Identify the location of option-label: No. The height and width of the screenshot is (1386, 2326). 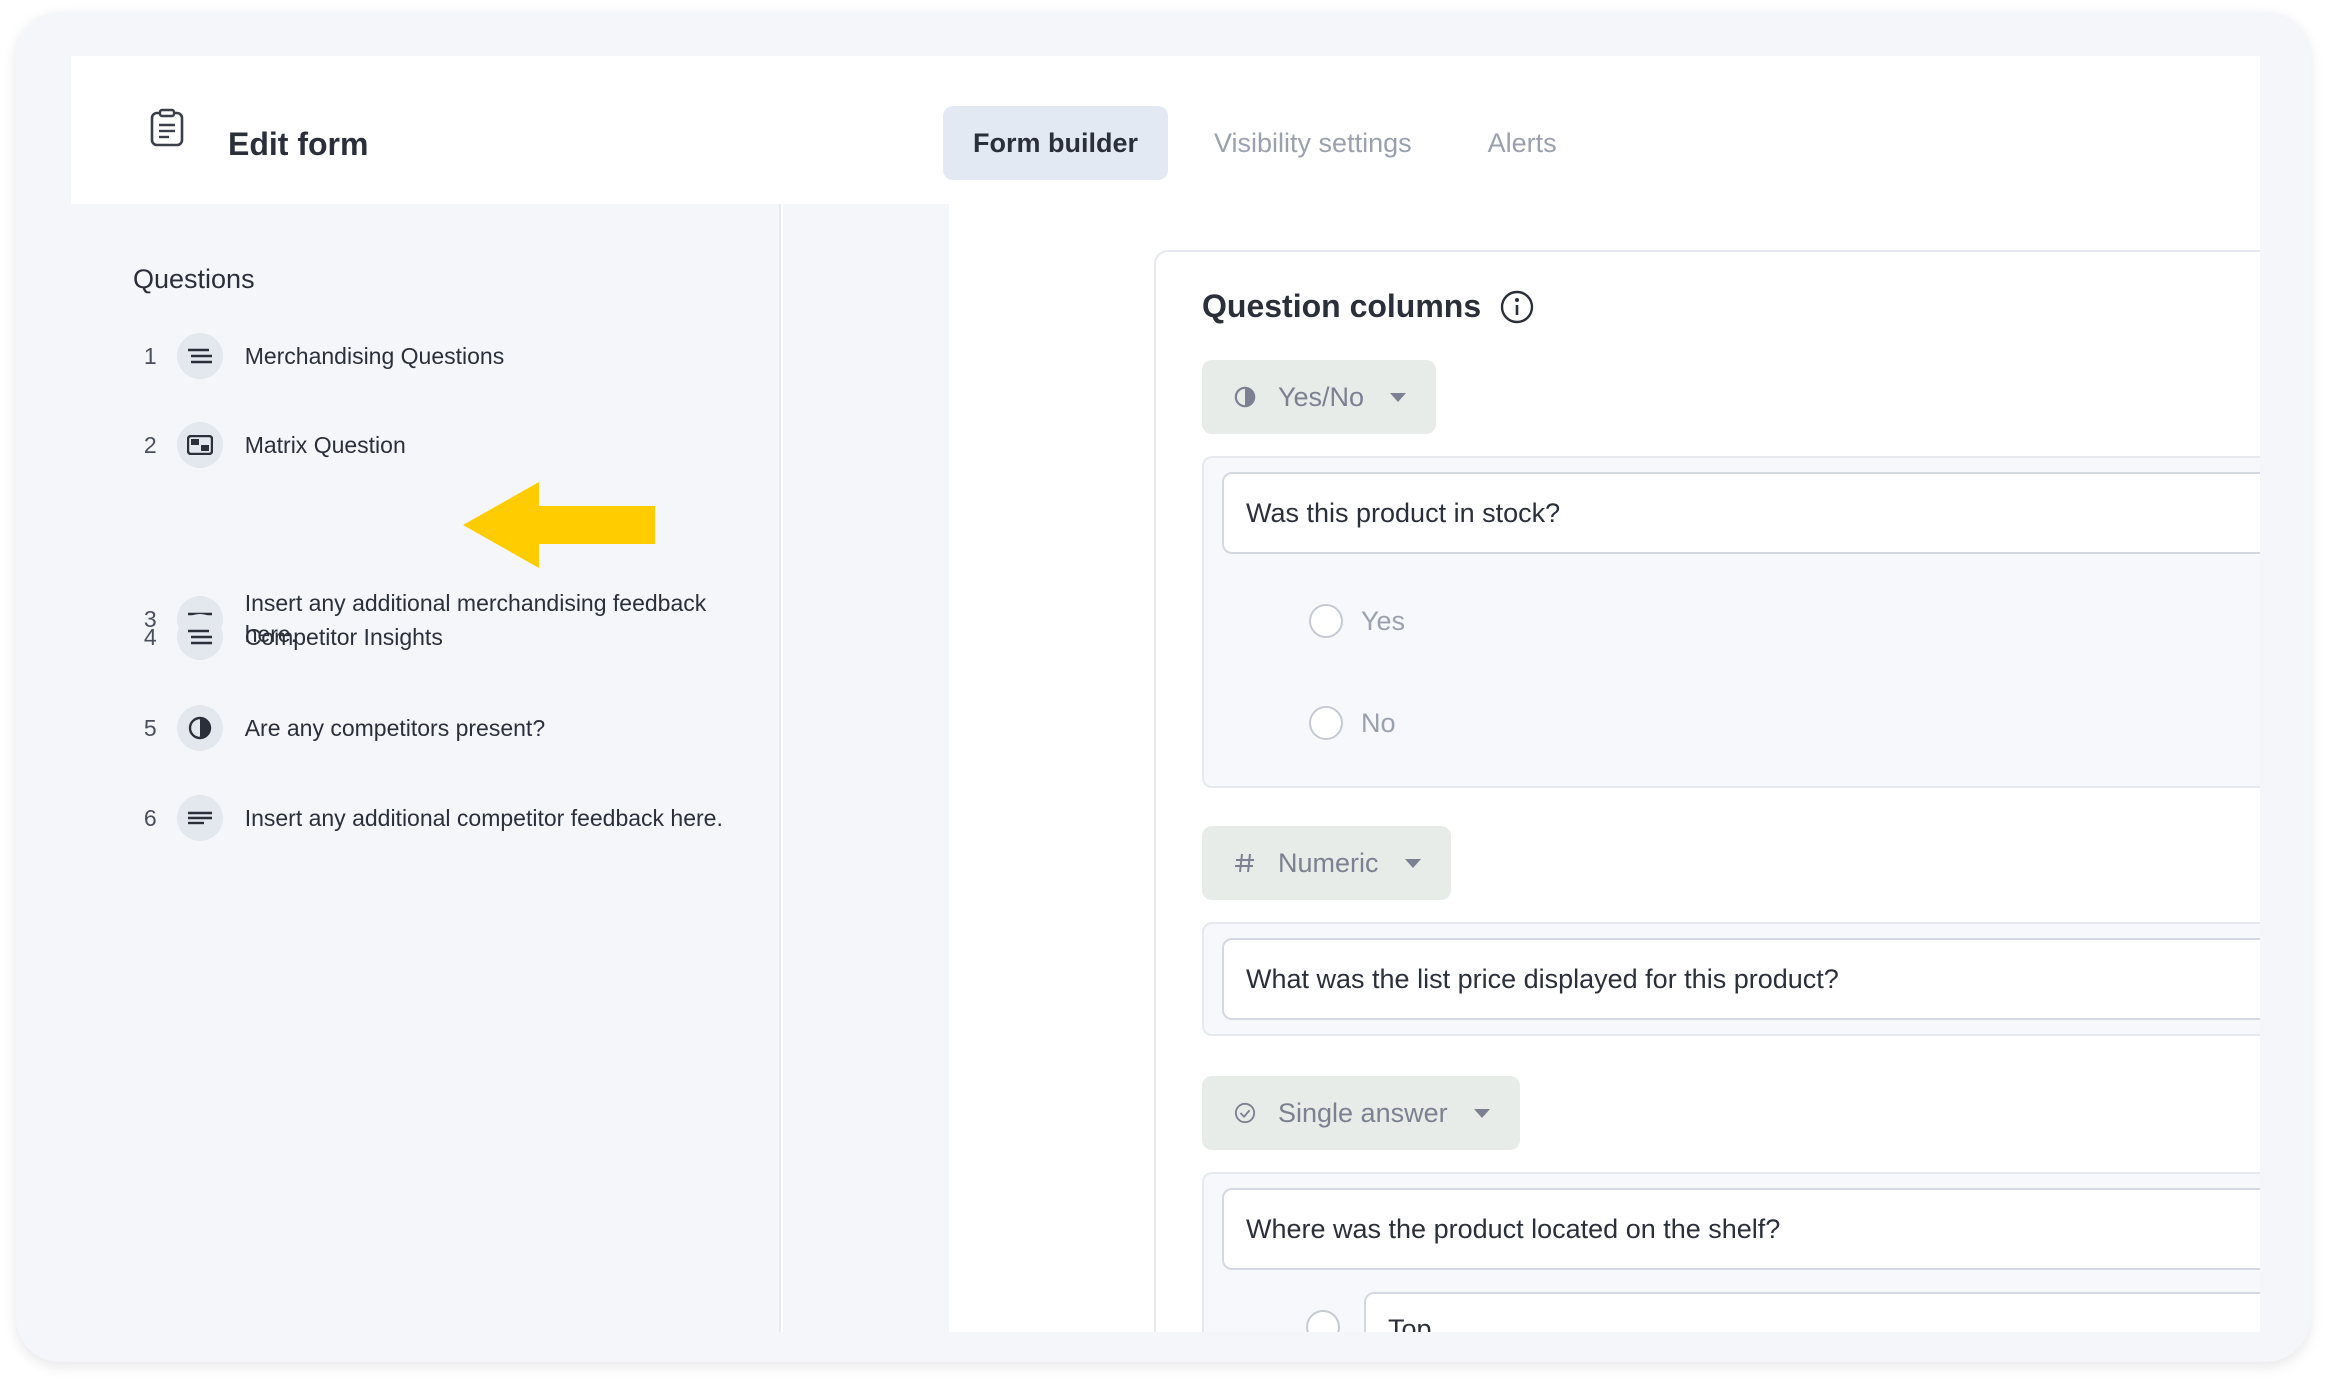
(1378, 722).